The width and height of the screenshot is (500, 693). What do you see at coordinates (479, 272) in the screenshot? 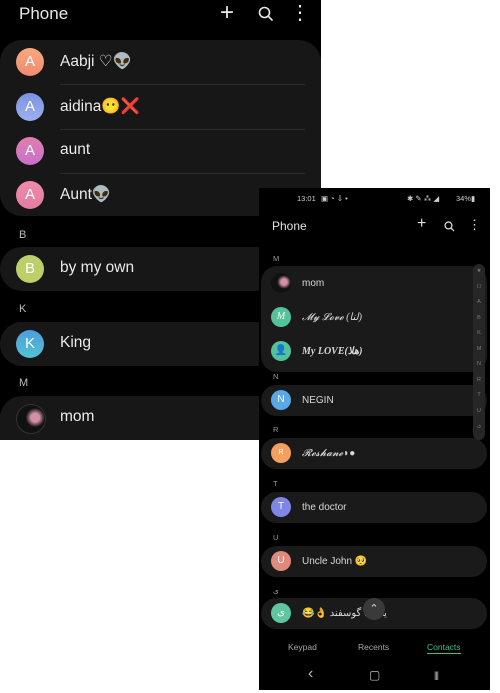
I see `index-favorites: ★` at bounding box center [479, 272].